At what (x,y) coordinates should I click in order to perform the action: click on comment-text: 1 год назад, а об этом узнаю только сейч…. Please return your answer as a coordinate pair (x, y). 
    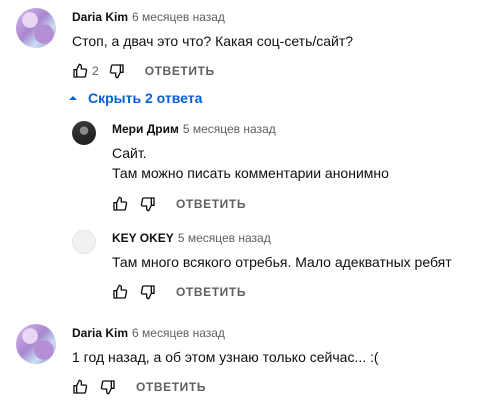
    Looking at the image, I should click on (225, 357).